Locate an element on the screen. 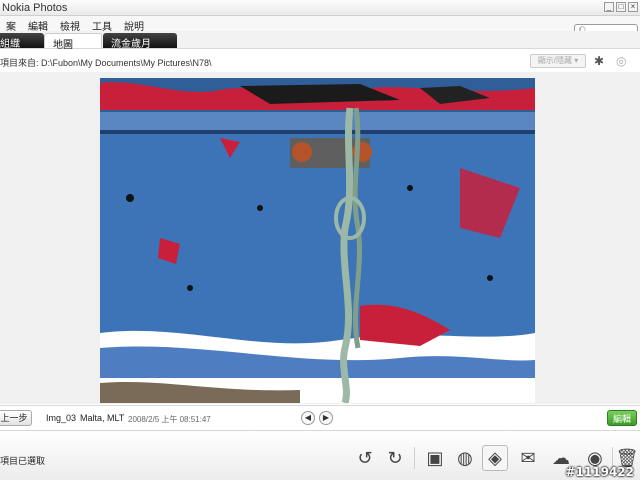  rotate-left-icon: ↺ is located at coordinates (365, 458).